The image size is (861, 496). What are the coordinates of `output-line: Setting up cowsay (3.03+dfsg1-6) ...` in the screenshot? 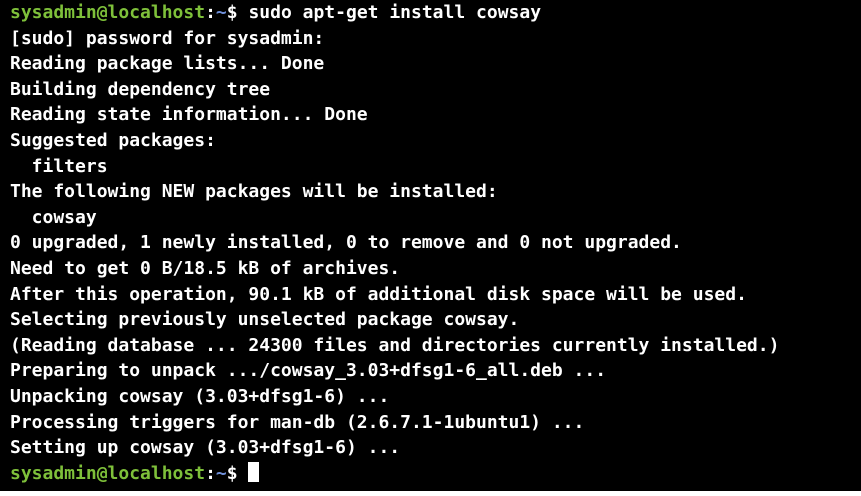 It's located at (205, 448).